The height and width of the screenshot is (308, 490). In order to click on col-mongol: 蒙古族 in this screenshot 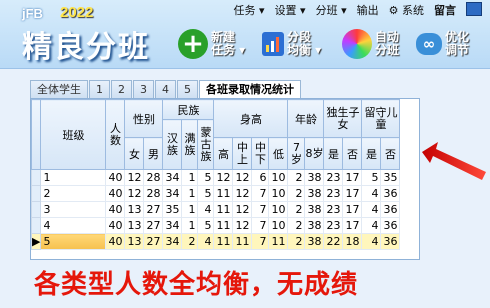, I will do `click(206, 144)`.